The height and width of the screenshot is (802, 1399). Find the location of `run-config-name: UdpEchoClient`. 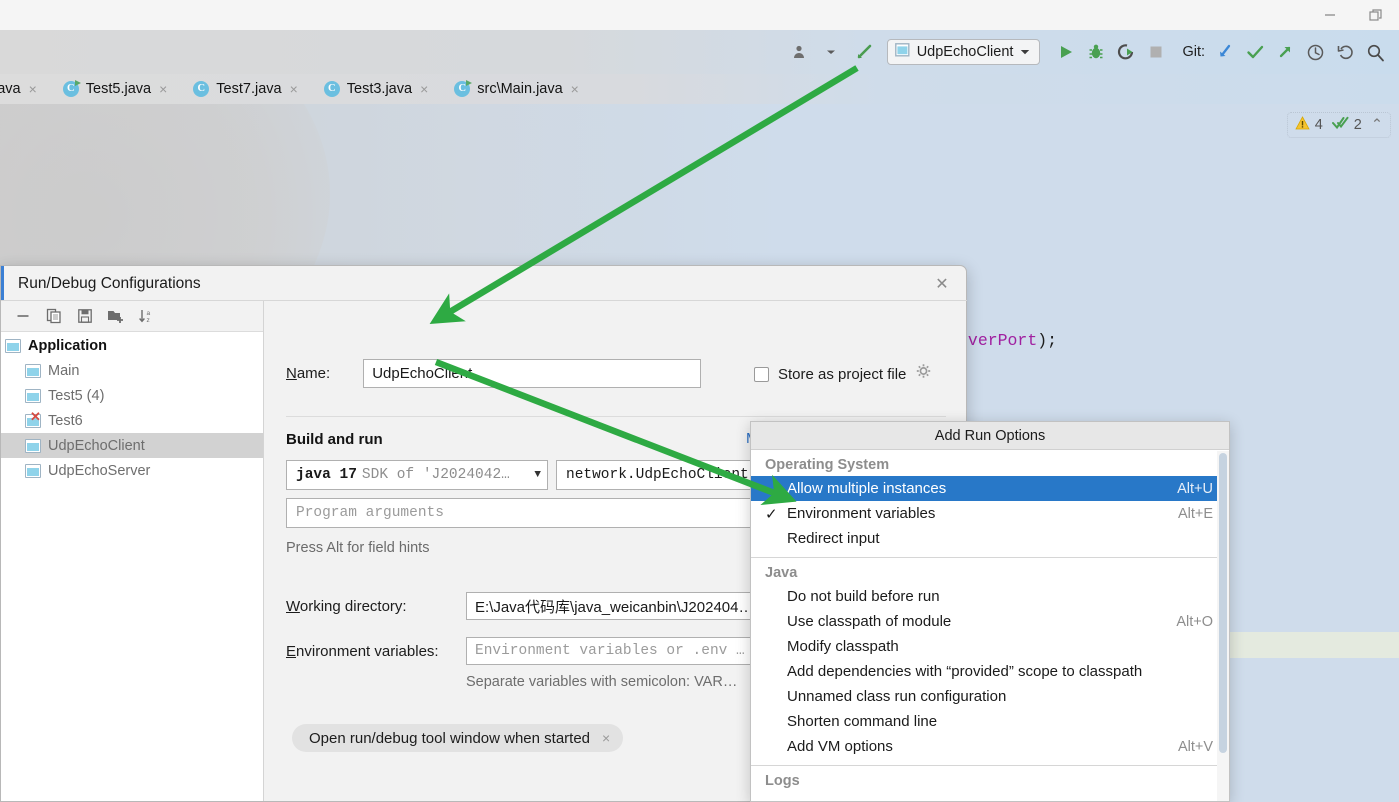

run-config-name: UdpEchoClient is located at coordinates (965, 52).